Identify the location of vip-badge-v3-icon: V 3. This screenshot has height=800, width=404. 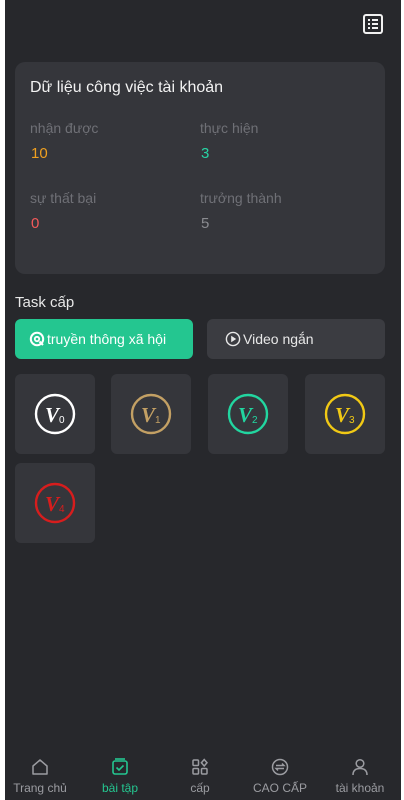
(345, 414).